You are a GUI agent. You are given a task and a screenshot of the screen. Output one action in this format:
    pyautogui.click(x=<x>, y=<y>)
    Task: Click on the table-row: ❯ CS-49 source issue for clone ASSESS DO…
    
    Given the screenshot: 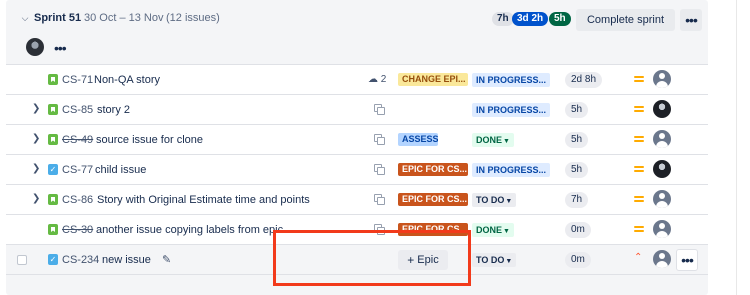 What is the action you would take?
    pyautogui.click(x=357, y=140)
    